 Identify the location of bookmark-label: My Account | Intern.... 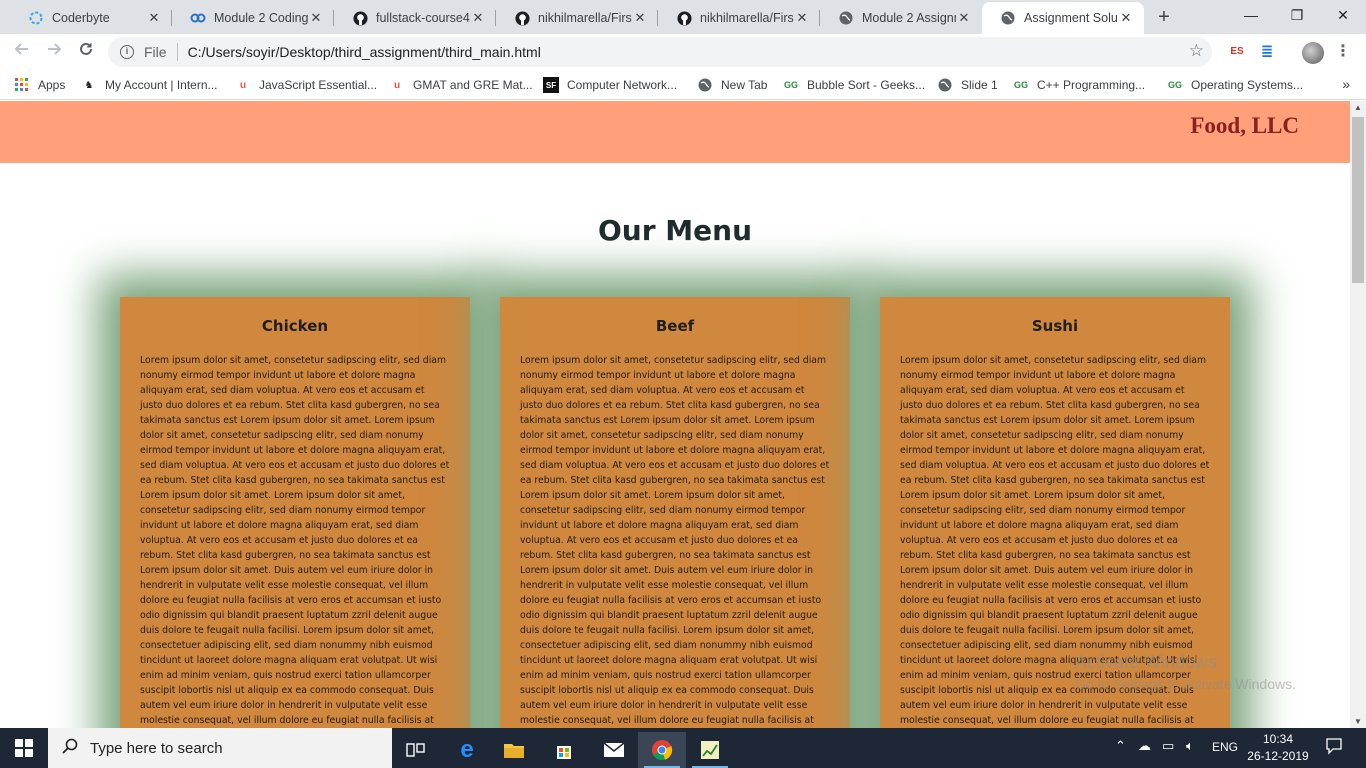
(161, 85).